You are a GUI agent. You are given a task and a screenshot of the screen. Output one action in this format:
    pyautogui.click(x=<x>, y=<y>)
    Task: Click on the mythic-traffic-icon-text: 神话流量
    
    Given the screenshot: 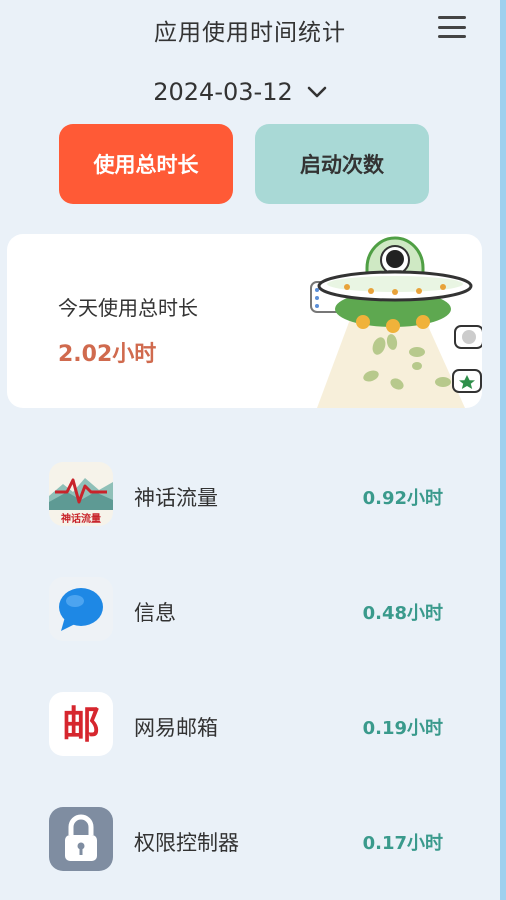 What is the action you would take?
    pyautogui.click(x=81, y=518)
    